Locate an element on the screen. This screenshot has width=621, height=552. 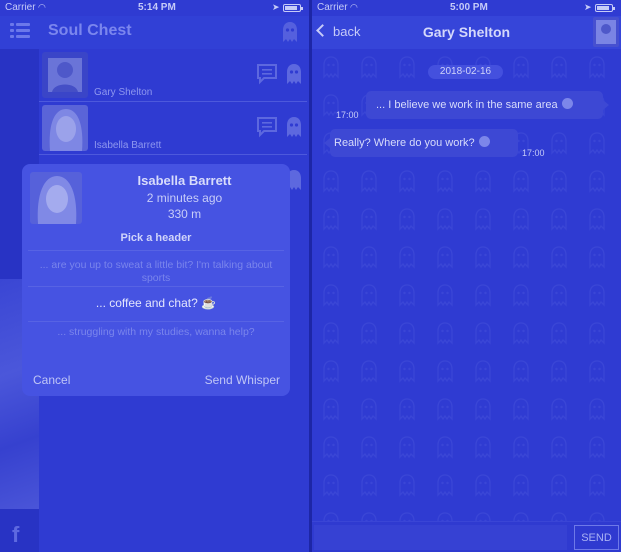
date-separator: 2018-02-16 is located at coordinates (465, 72).